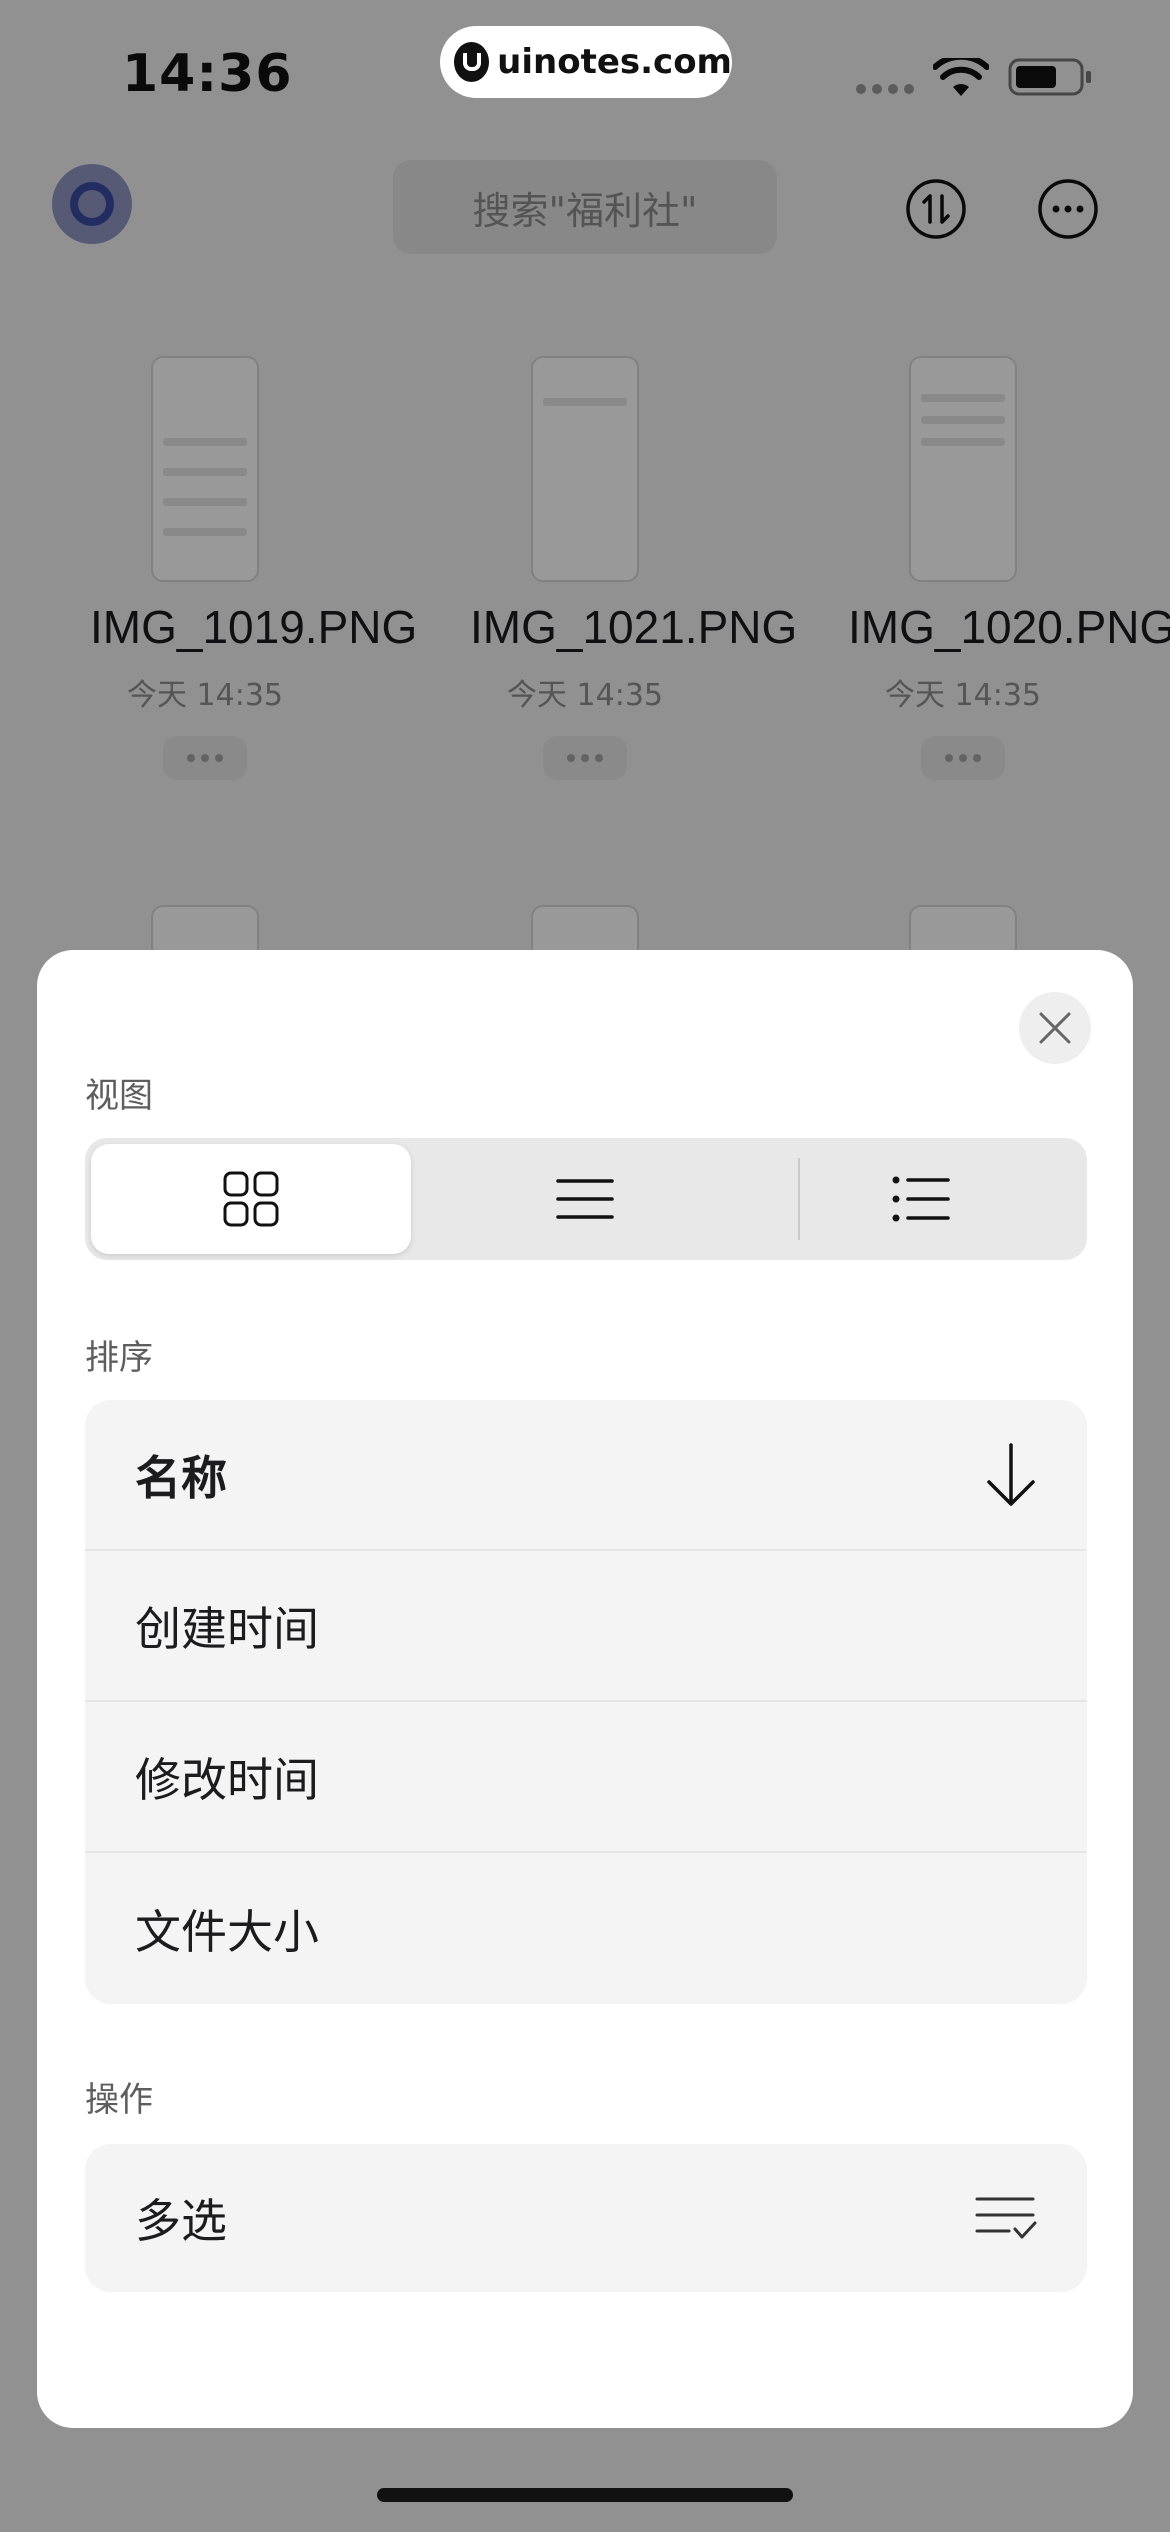 The width and height of the screenshot is (1170, 2532). What do you see at coordinates (586, 1777) in the screenshot?
I see `sort-by-modified-time: 修改时间` at bounding box center [586, 1777].